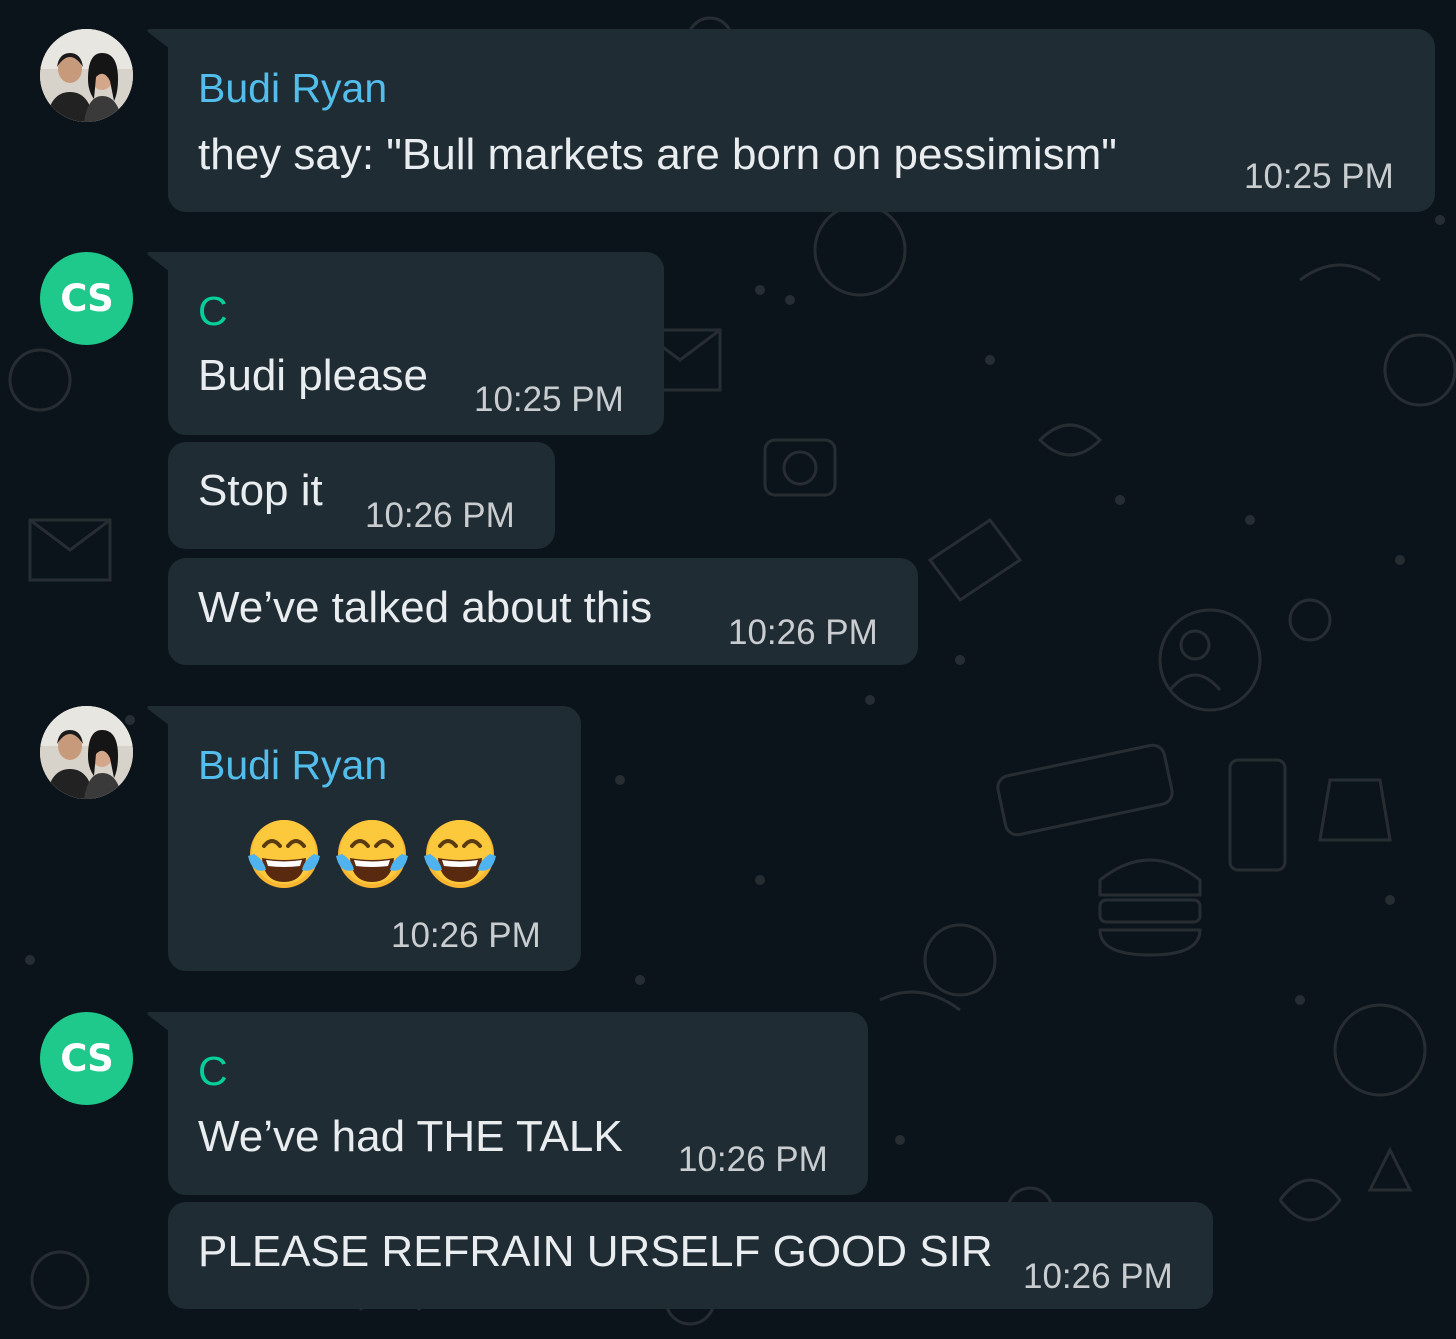 This screenshot has height=1339, width=1456. I want to click on message-bubble: PLEASE REFRAIN URSELF GOOD SIR 10:26 PM, so click(690, 1255).